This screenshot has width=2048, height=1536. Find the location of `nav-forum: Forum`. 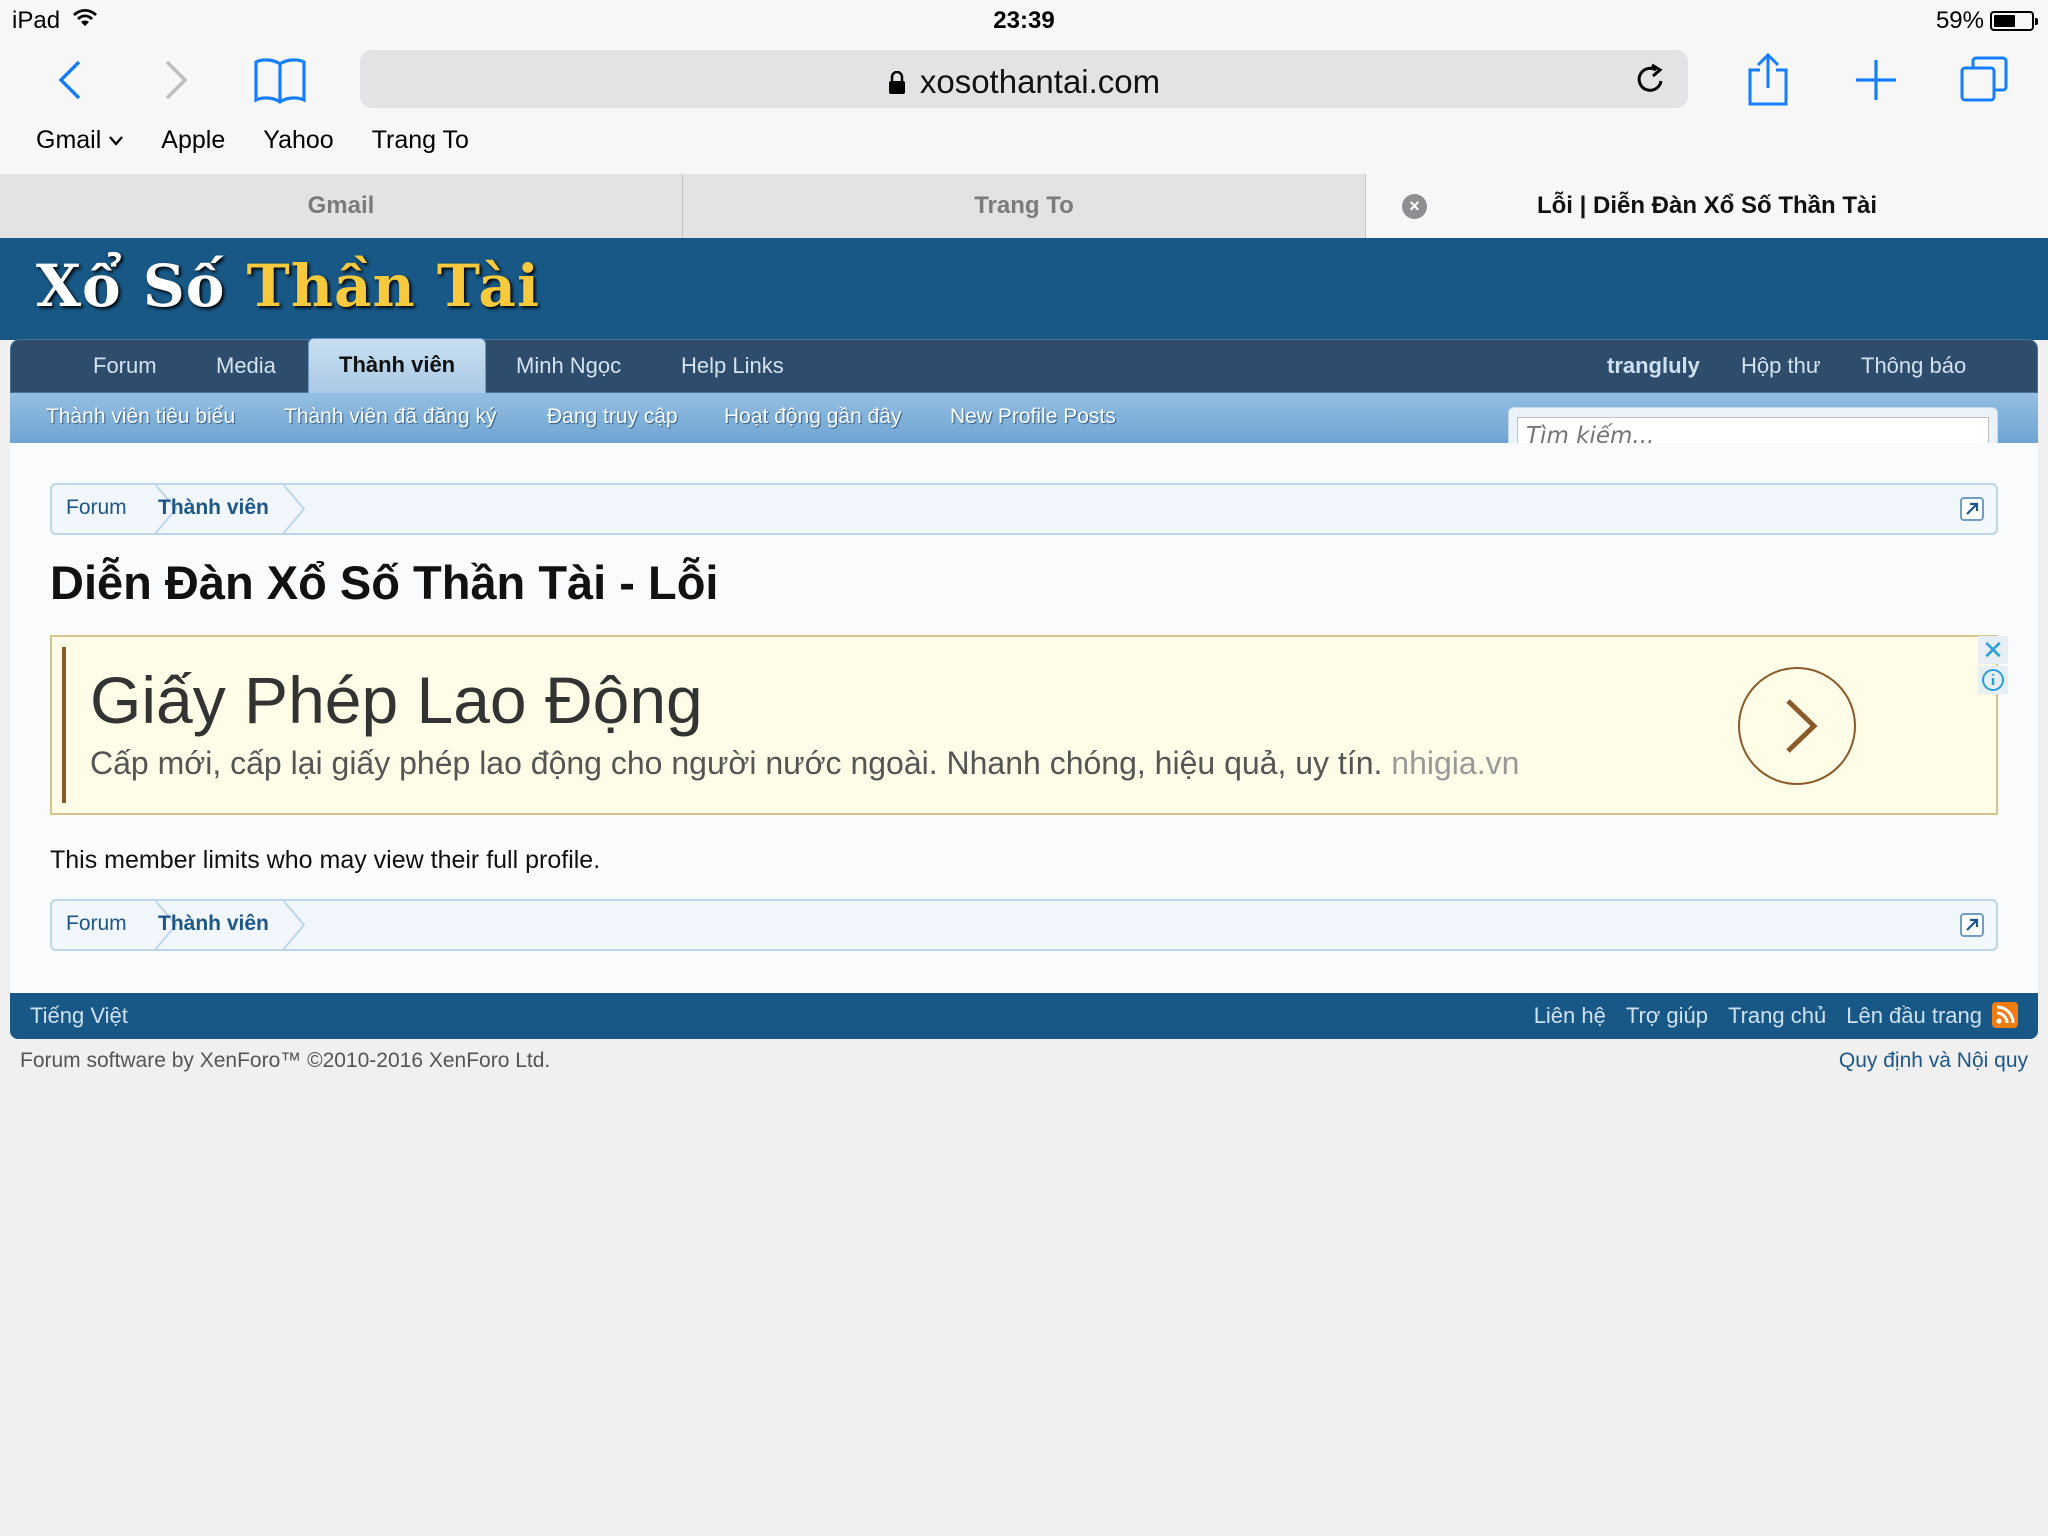

nav-forum: Forum is located at coordinates (125, 367).